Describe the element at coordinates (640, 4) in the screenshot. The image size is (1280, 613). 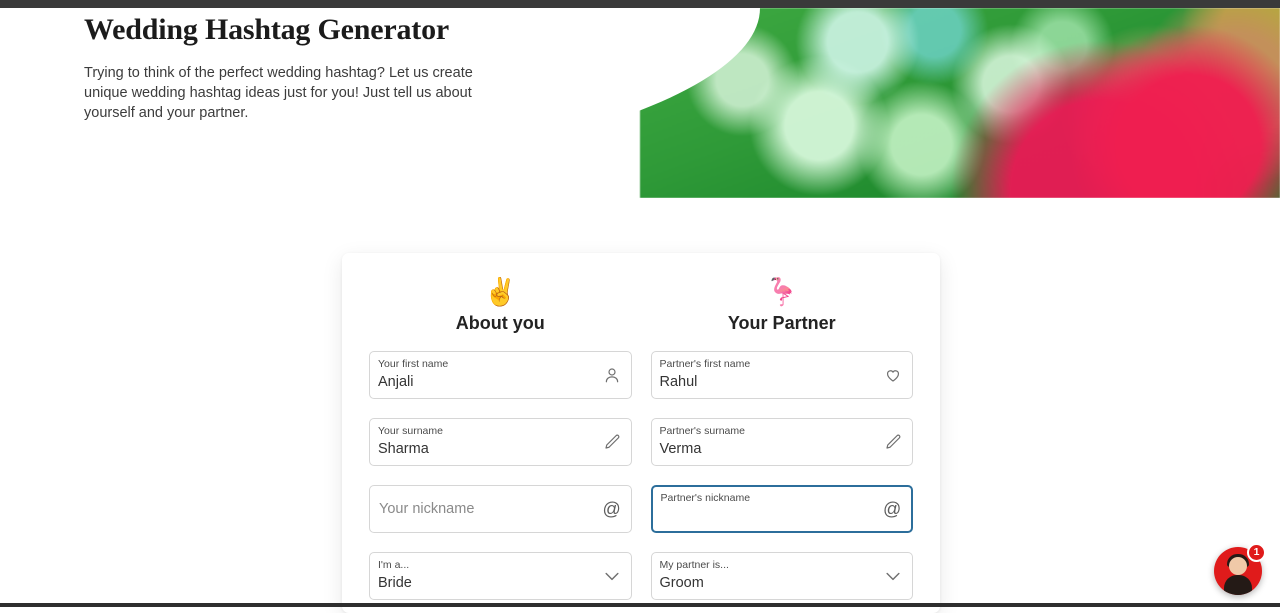
I see `top-dark-bar` at that location.